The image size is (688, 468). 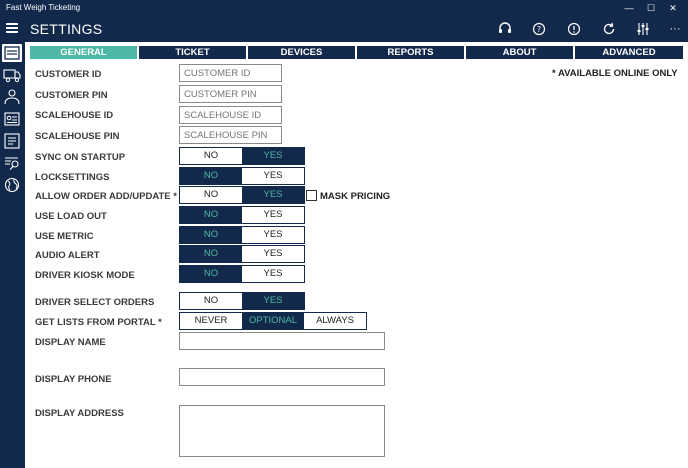 I want to click on display-phone-input, so click(x=282, y=377).